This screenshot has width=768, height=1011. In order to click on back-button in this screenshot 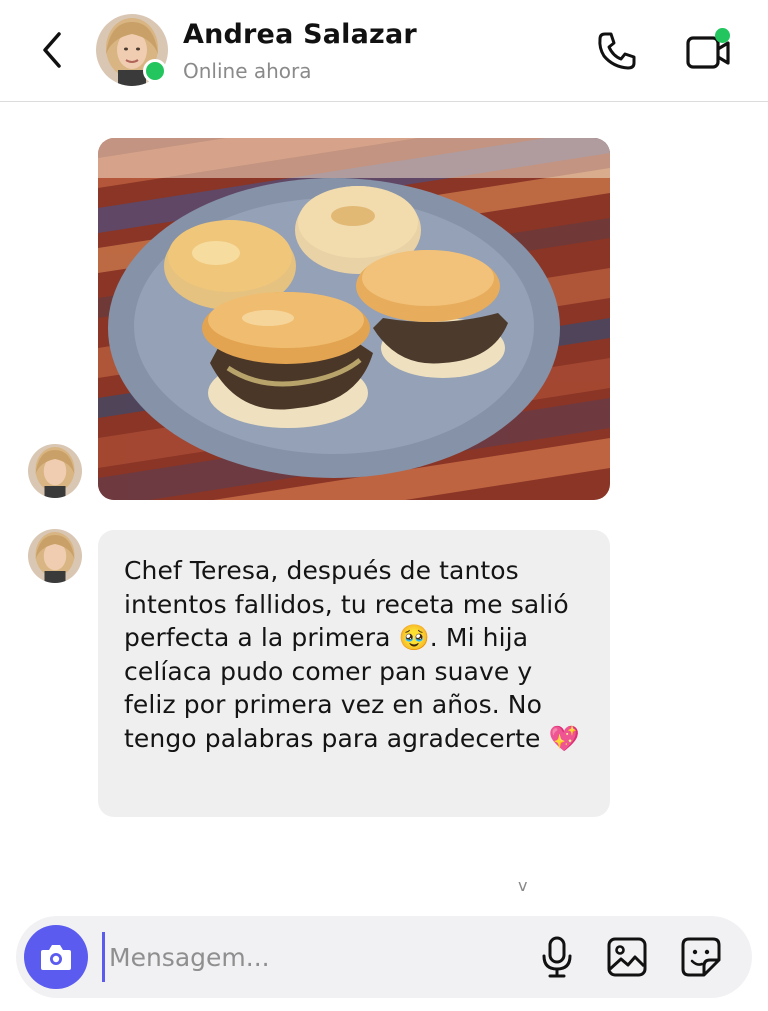, I will do `click(52, 50)`.